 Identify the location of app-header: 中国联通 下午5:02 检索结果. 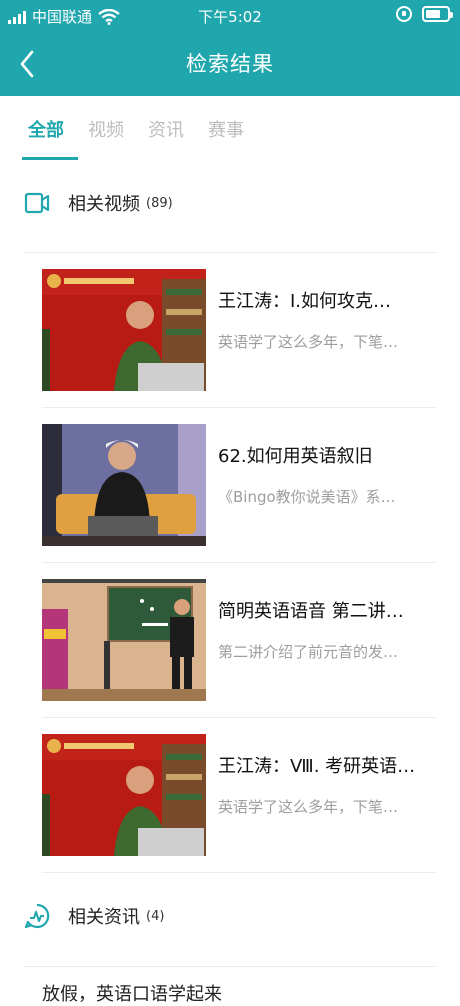
(230, 48).